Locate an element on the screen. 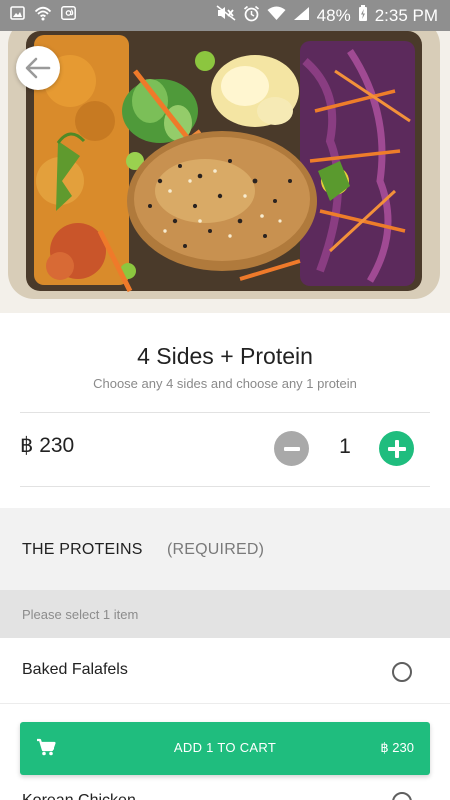 This screenshot has width=450, height=800. back-button is located at coordinates (38, 68).